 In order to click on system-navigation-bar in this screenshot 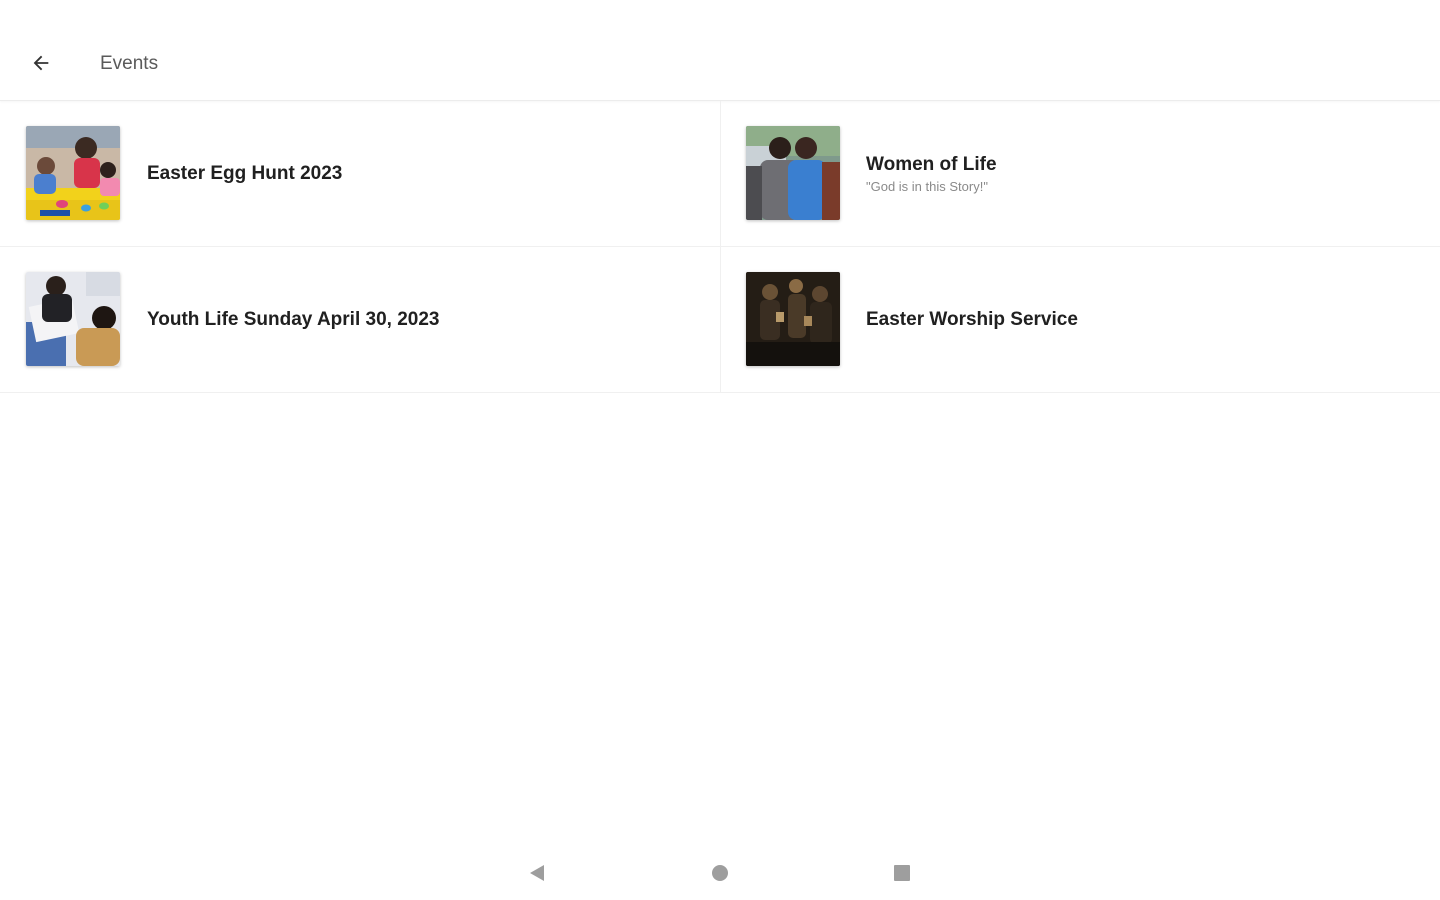, I will do `click(720, 873)`.